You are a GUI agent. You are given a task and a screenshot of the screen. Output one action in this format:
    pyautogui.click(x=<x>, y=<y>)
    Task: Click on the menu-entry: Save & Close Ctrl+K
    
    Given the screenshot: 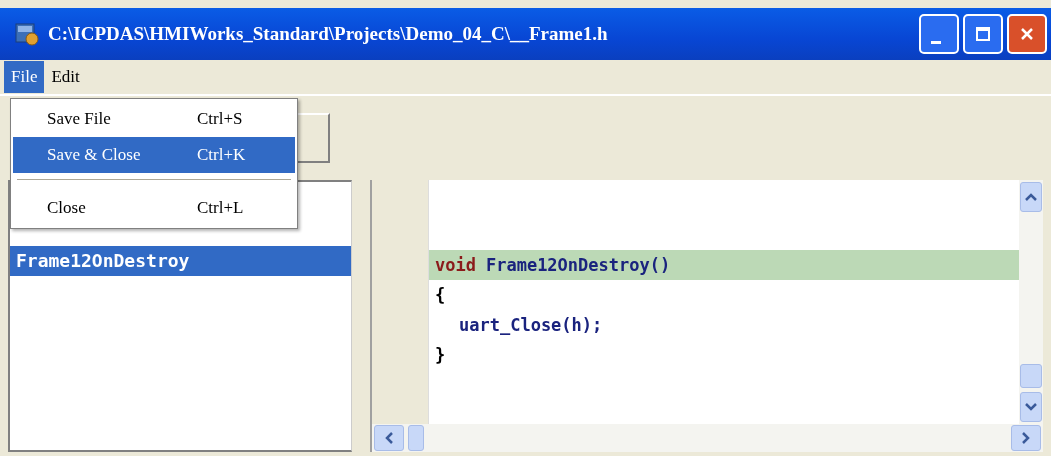 What is the action you would take?
    pyautogui.click(x=154, y=155)
    